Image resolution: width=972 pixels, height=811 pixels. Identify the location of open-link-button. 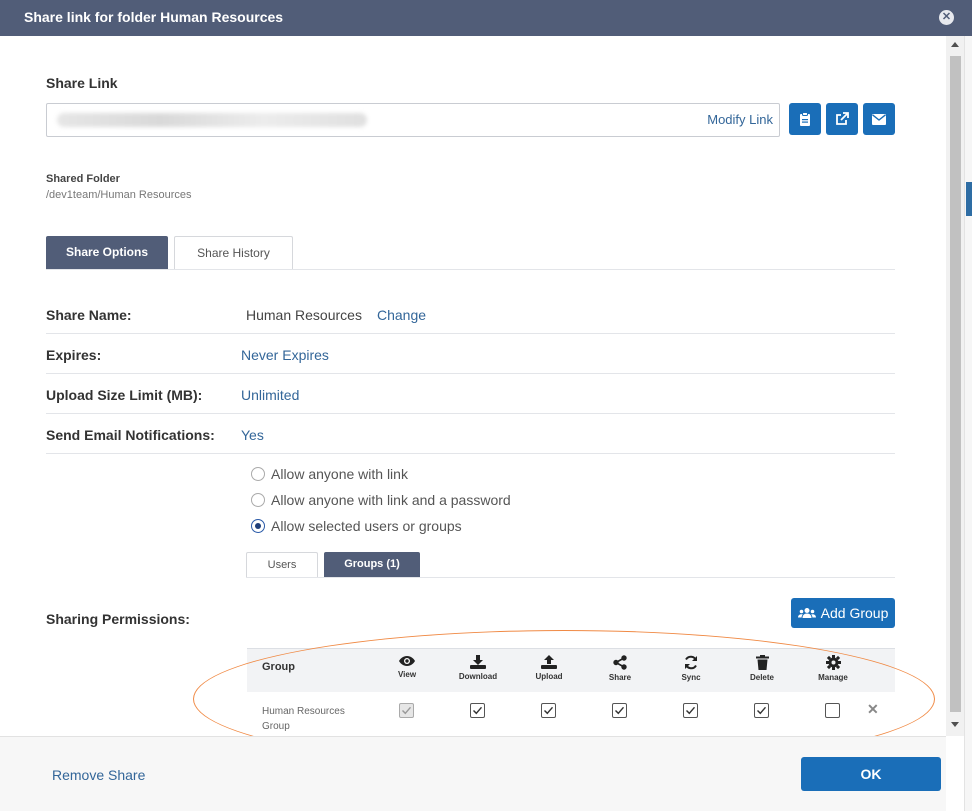
(842, 119).